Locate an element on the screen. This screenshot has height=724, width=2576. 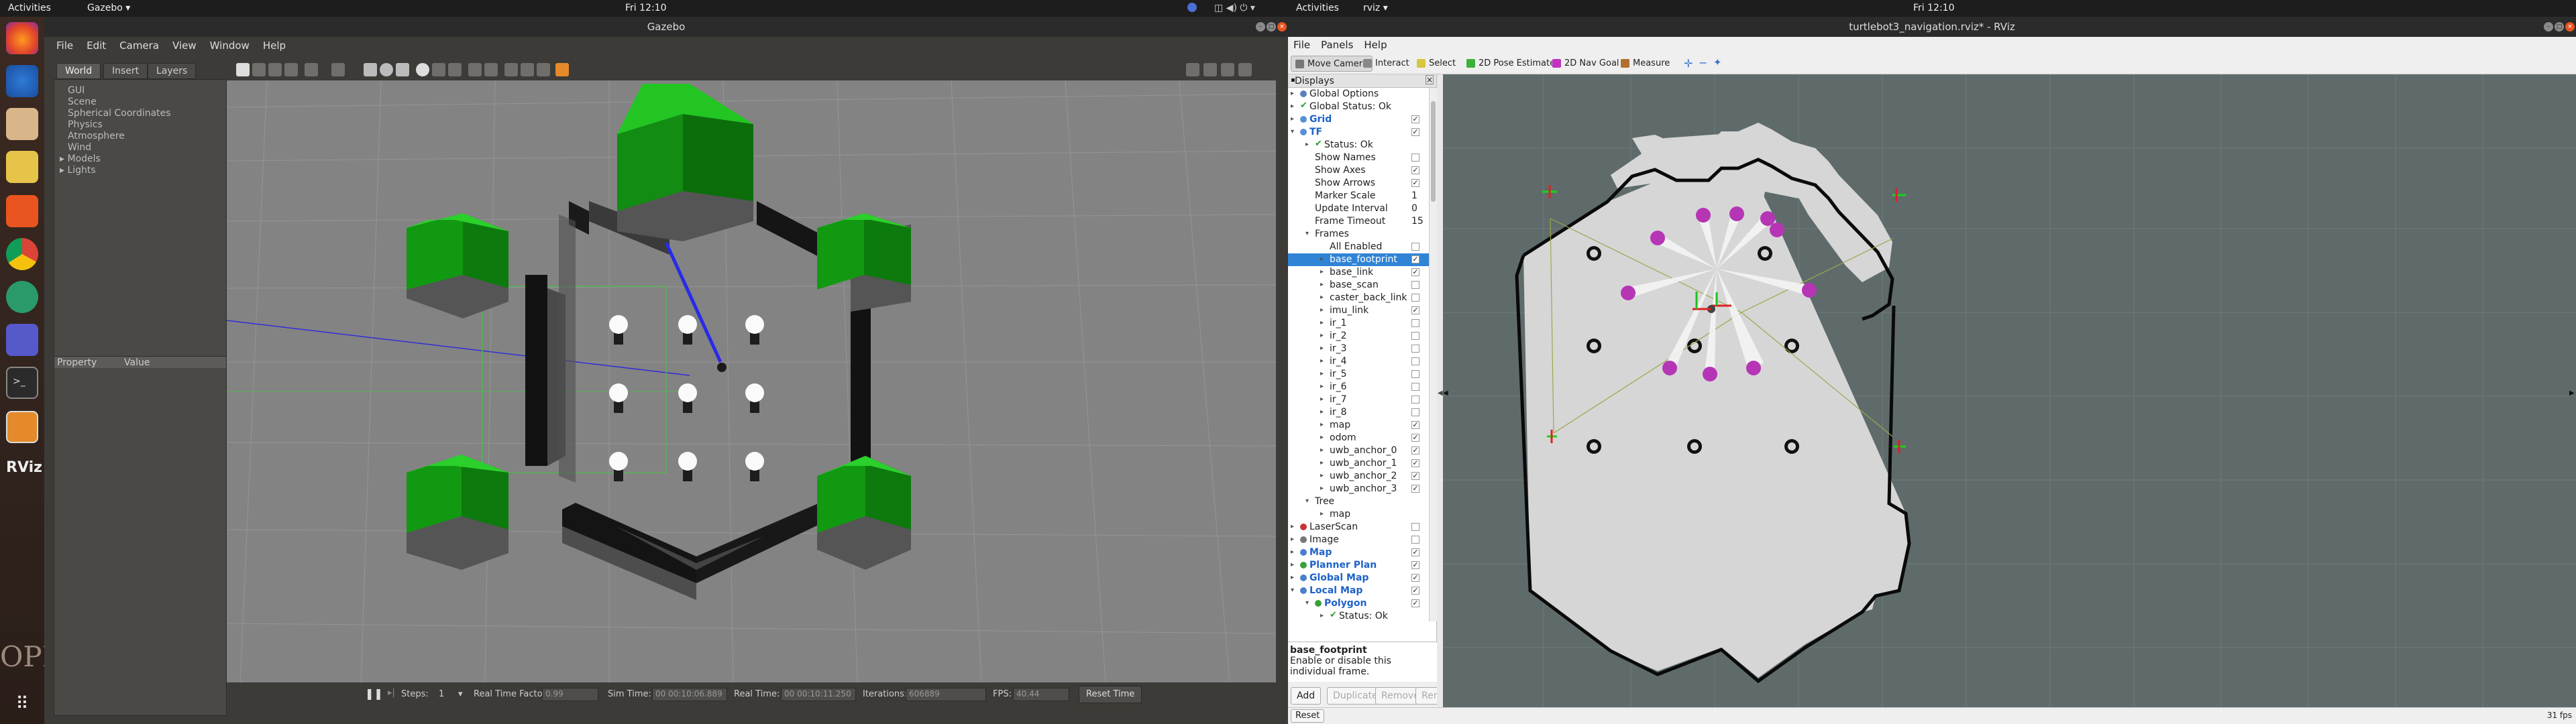
app-menu-right: rviz ▾ is located at coordinates (1375, 8).